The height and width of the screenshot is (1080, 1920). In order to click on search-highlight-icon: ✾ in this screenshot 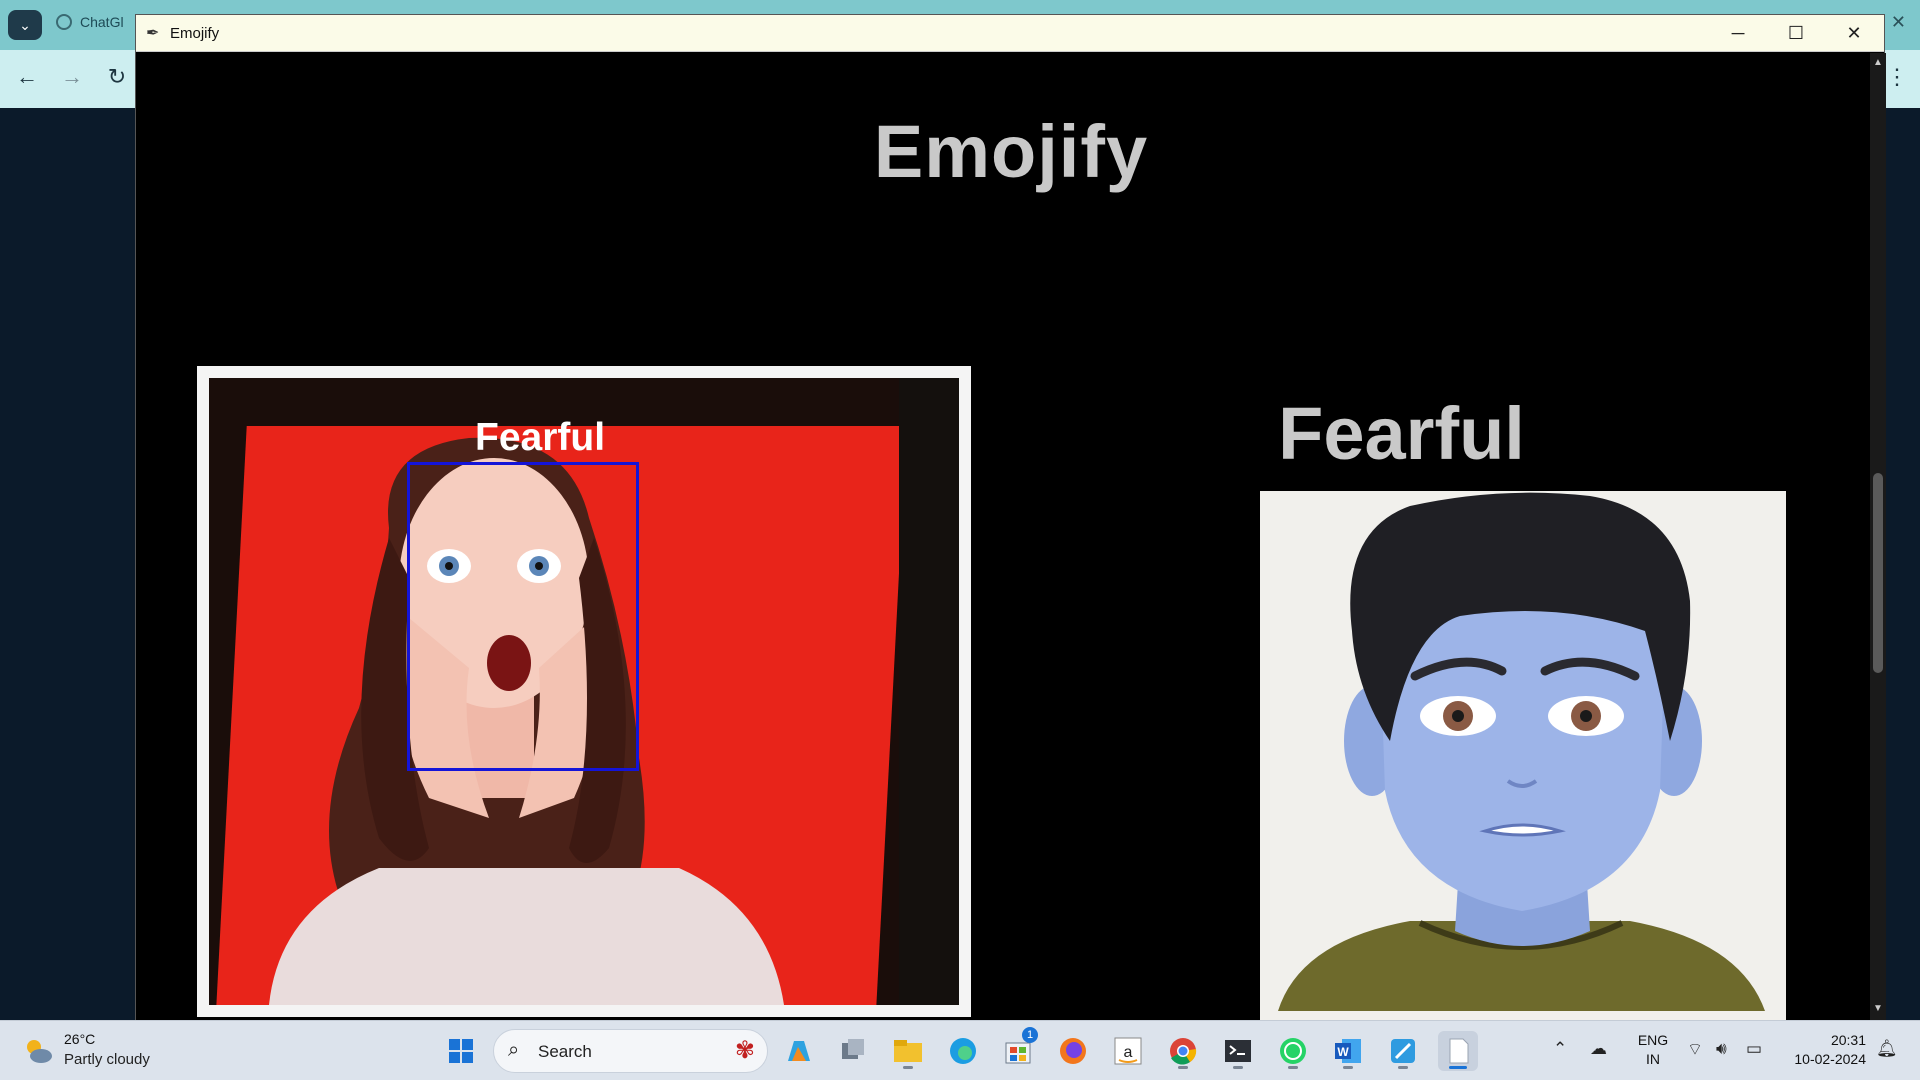, I will do `click(744, 1050)`.